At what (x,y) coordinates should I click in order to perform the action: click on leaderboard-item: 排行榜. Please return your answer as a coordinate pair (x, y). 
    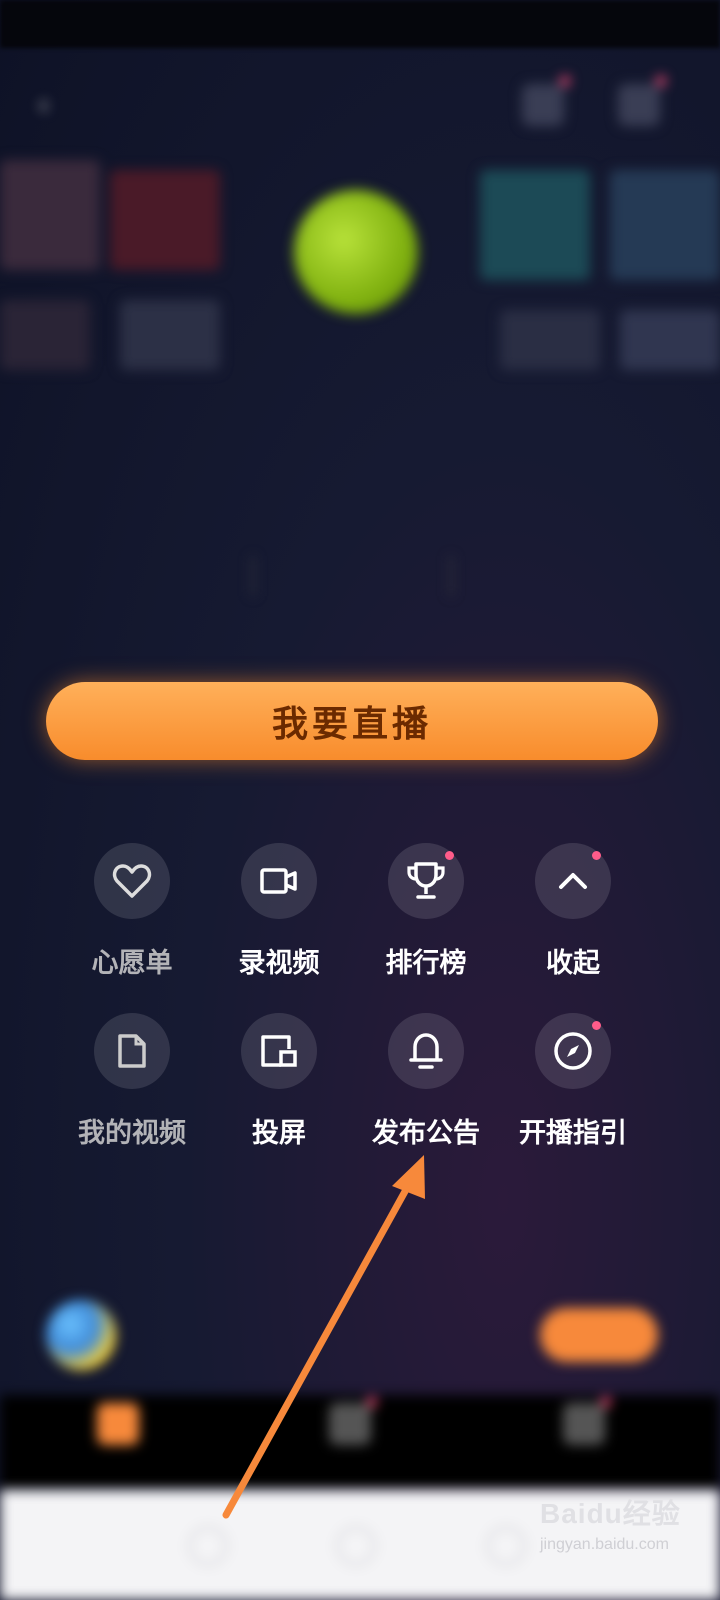
    Looking at the image, I should click on (426, 911).